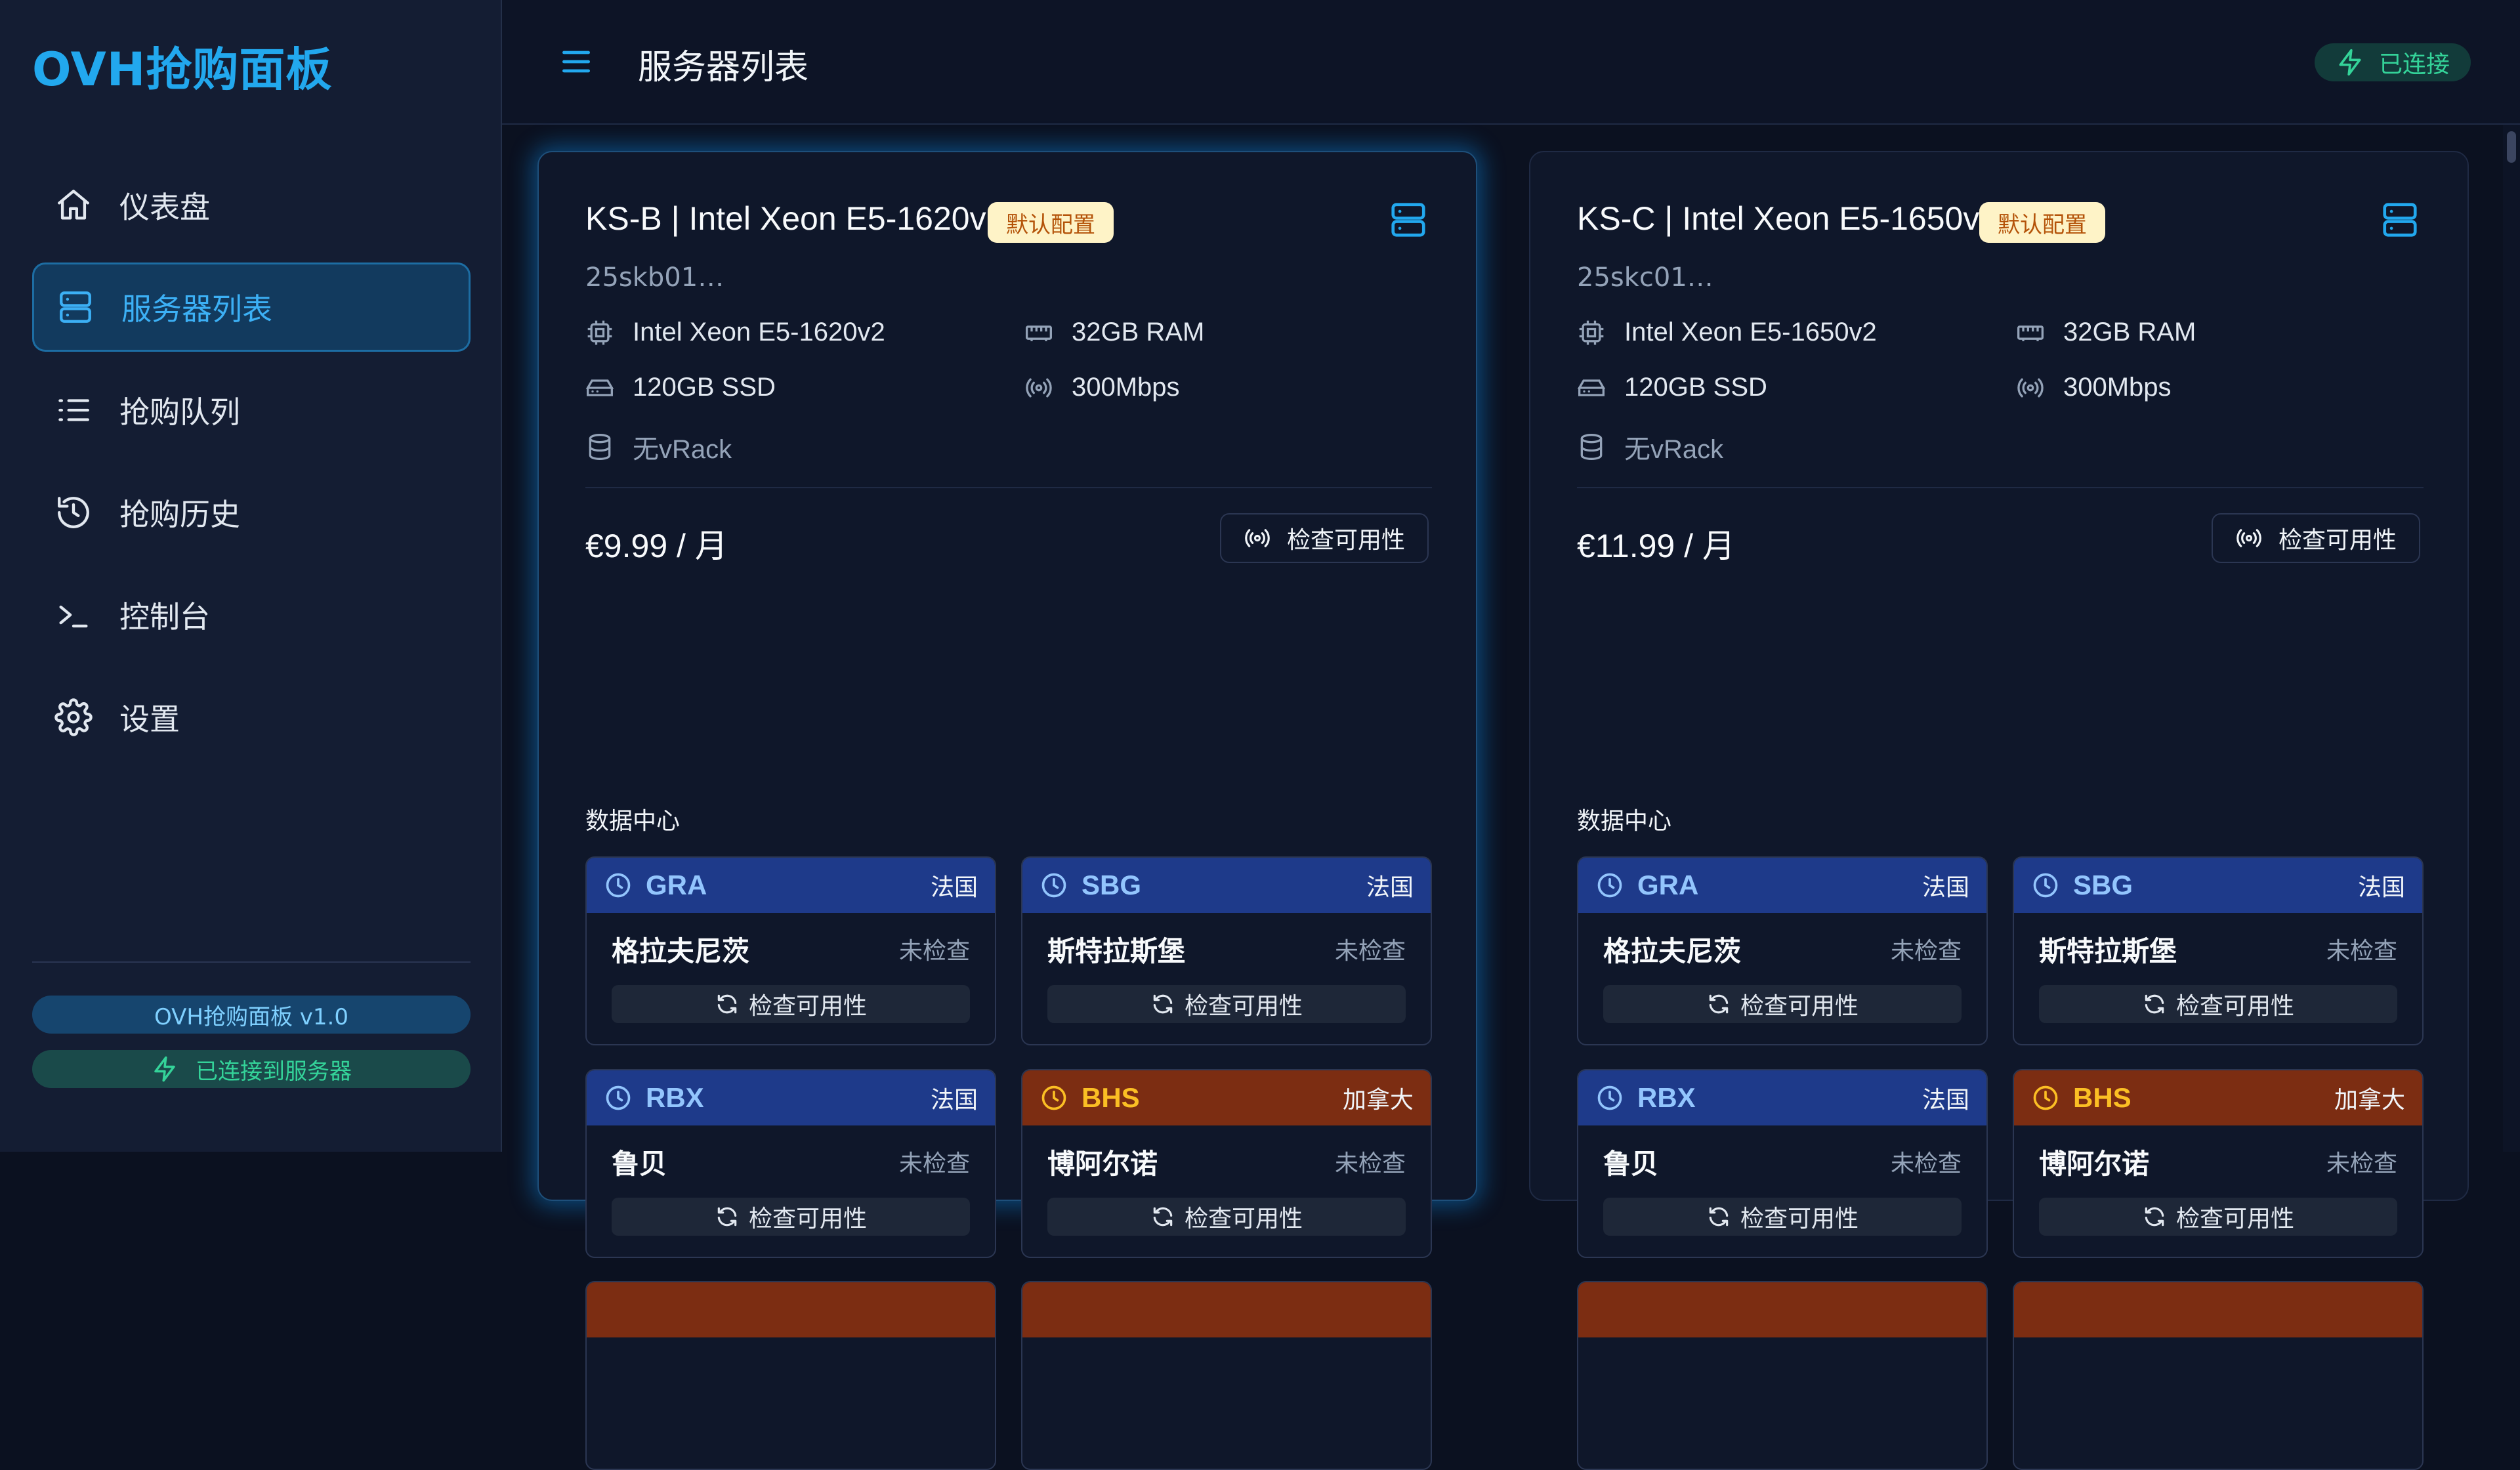 Image resolution: width=2520 pixels, height=1470 pixels. What do you see at coordinates (2511, 147) in the screenshot?
I see `scrollbar-thumb` at bounding box center [2511, 147].